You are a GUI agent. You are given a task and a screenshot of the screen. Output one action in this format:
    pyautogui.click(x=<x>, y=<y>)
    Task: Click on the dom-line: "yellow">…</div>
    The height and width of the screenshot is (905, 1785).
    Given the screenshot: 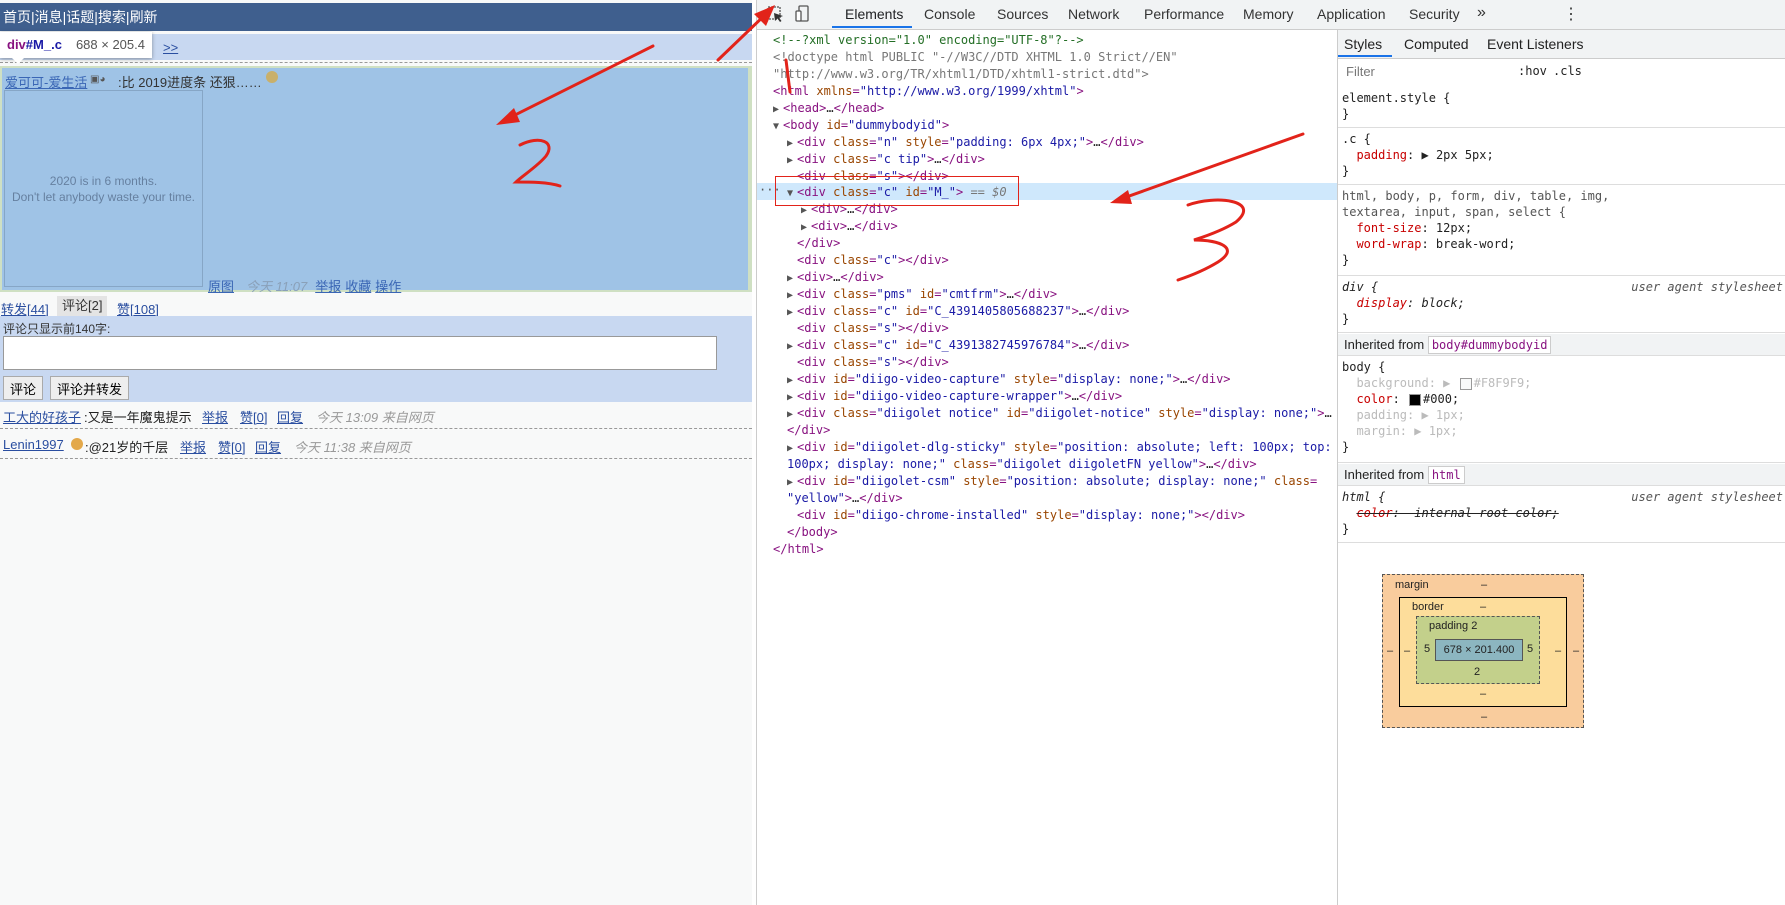 What is the action you would take?
    pyautogui.click(x=1076, y=498)
    